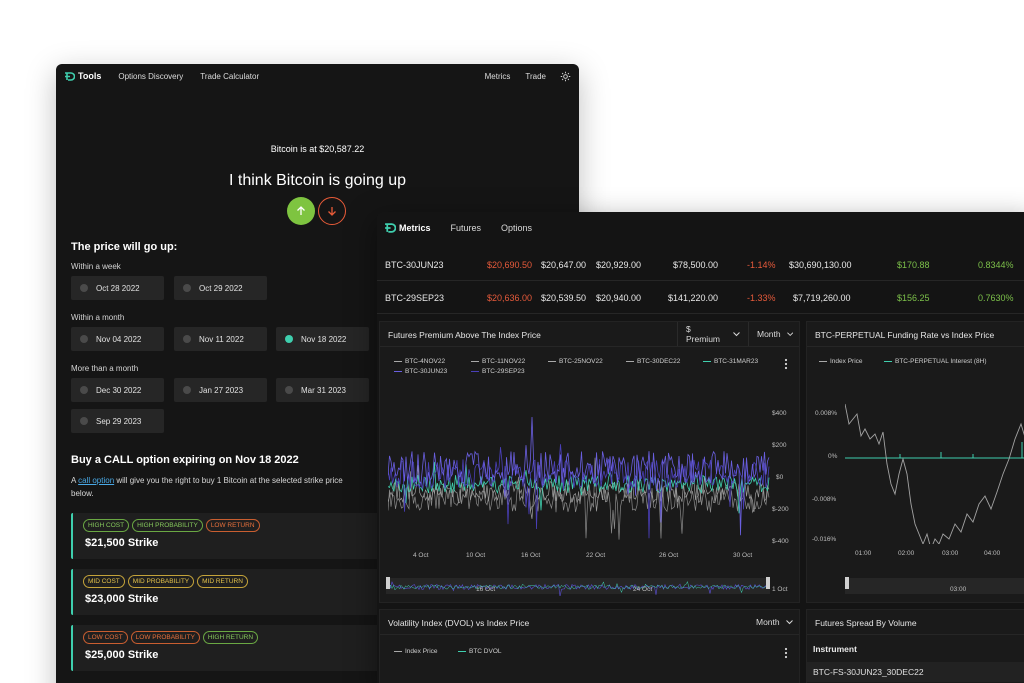 This screenshot has width=1024, height=683. Describe the element at coordinates (421, 555) in the screenshot. I see `x-tick: 4 Oct` at that location.